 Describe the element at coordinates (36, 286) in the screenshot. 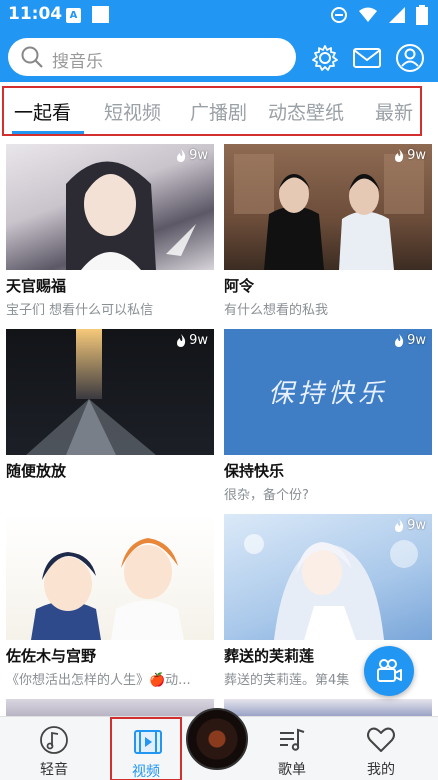

I see `video-title: 天官赐福` at that location.